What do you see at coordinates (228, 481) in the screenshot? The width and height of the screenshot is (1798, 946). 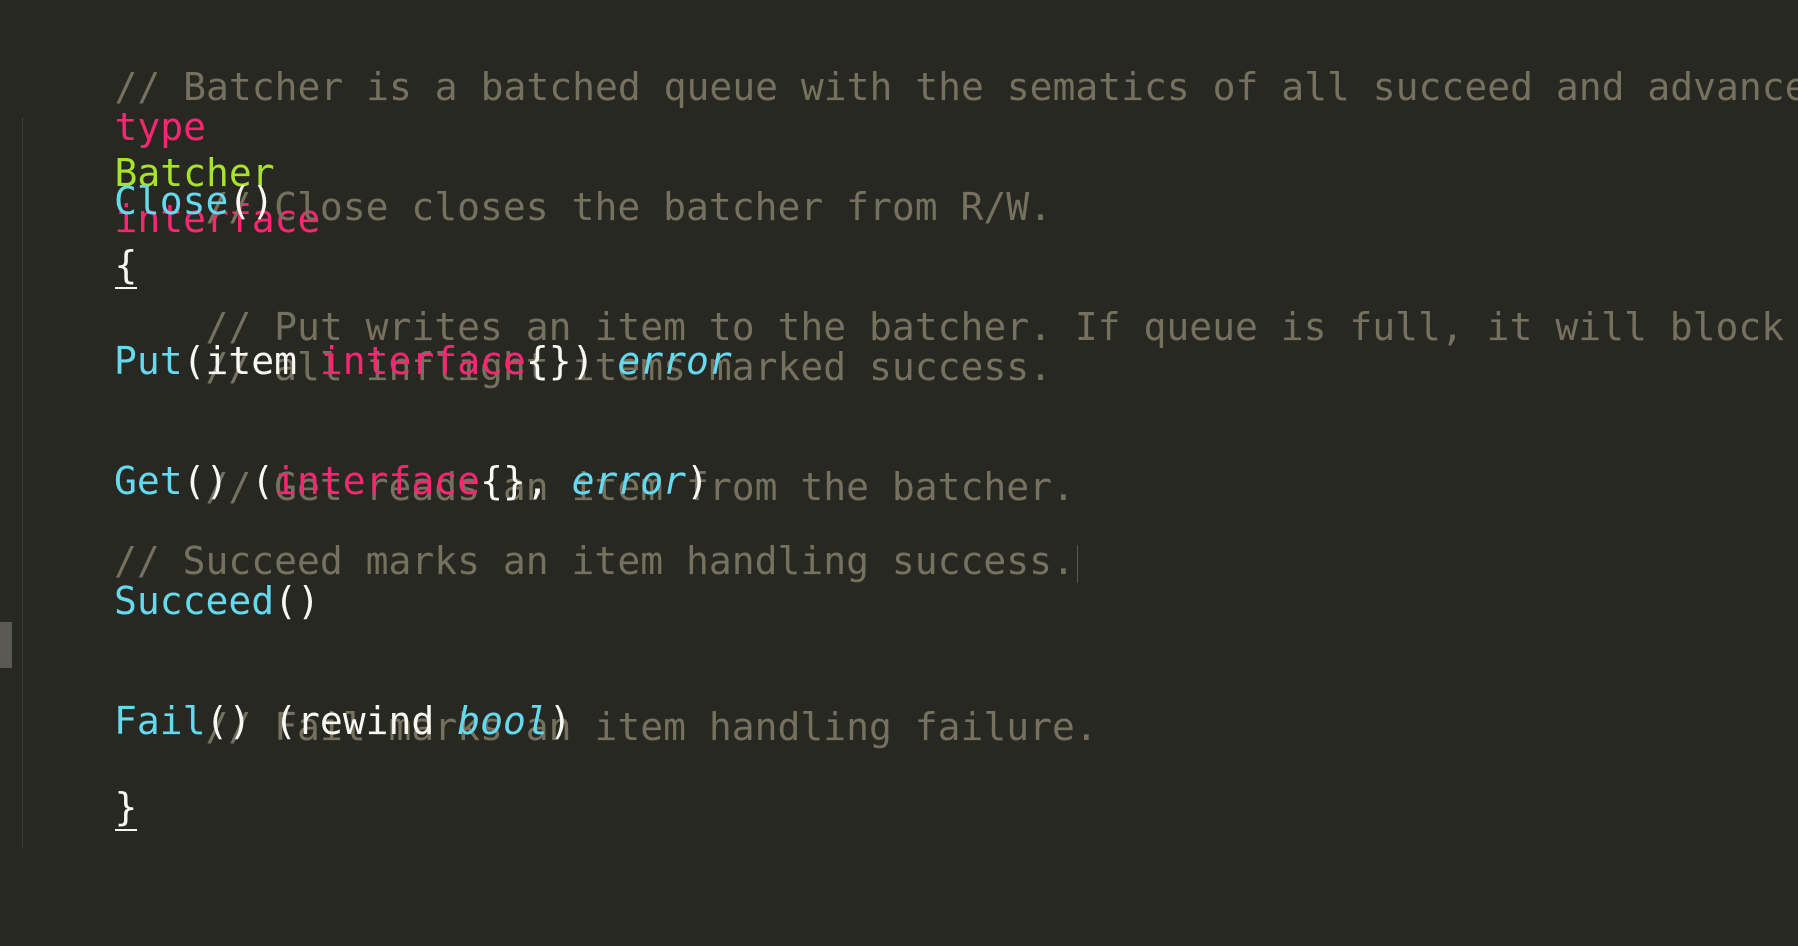 I see `punctuation: () (` at bounding box center [228, 481].